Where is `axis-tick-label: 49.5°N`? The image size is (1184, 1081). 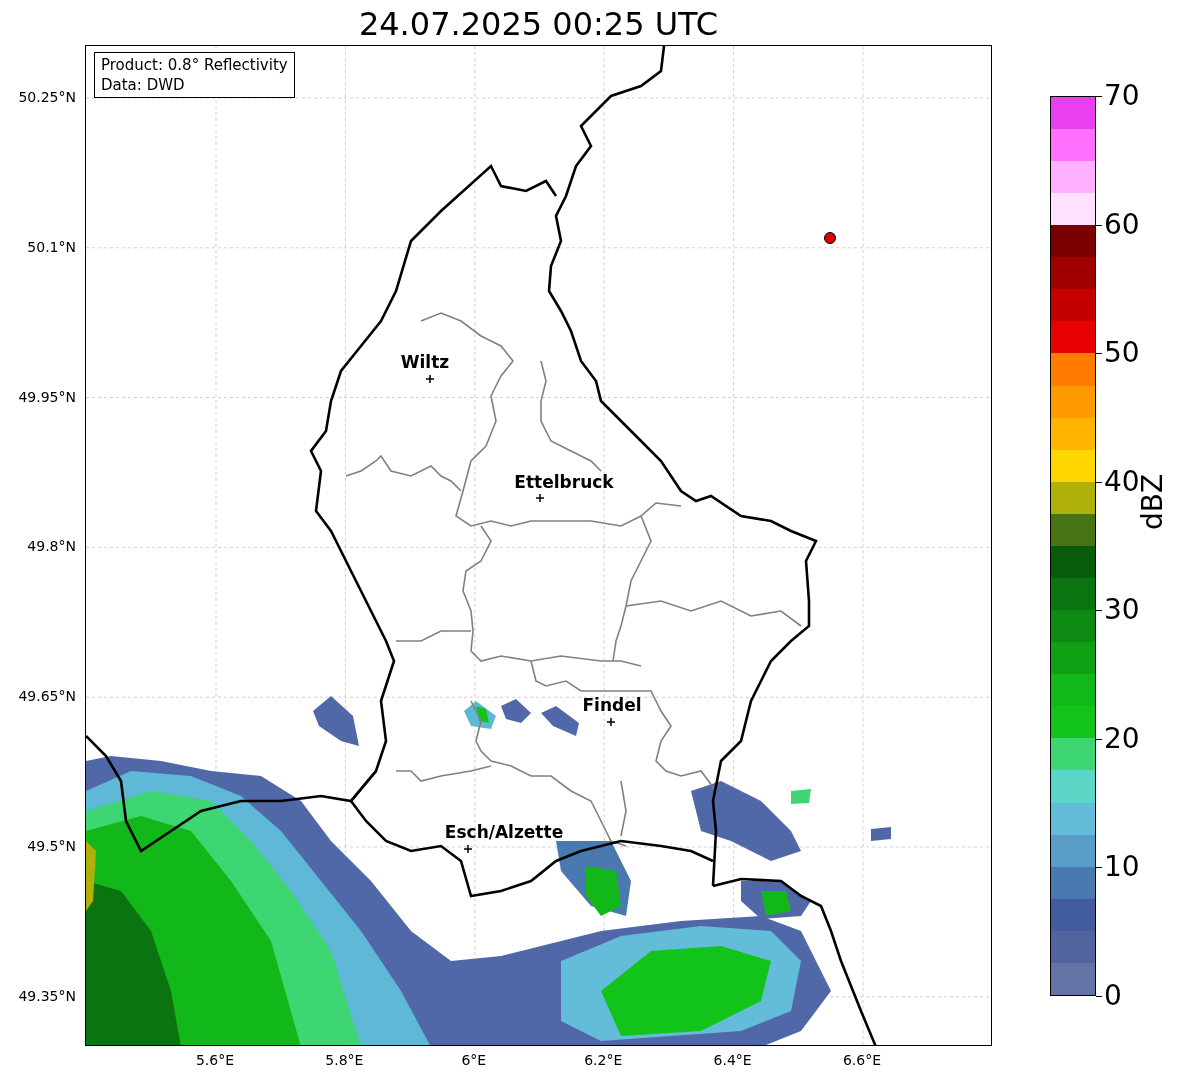
axis-tick-label: 49.5°N is located at coordinates (51, 846).